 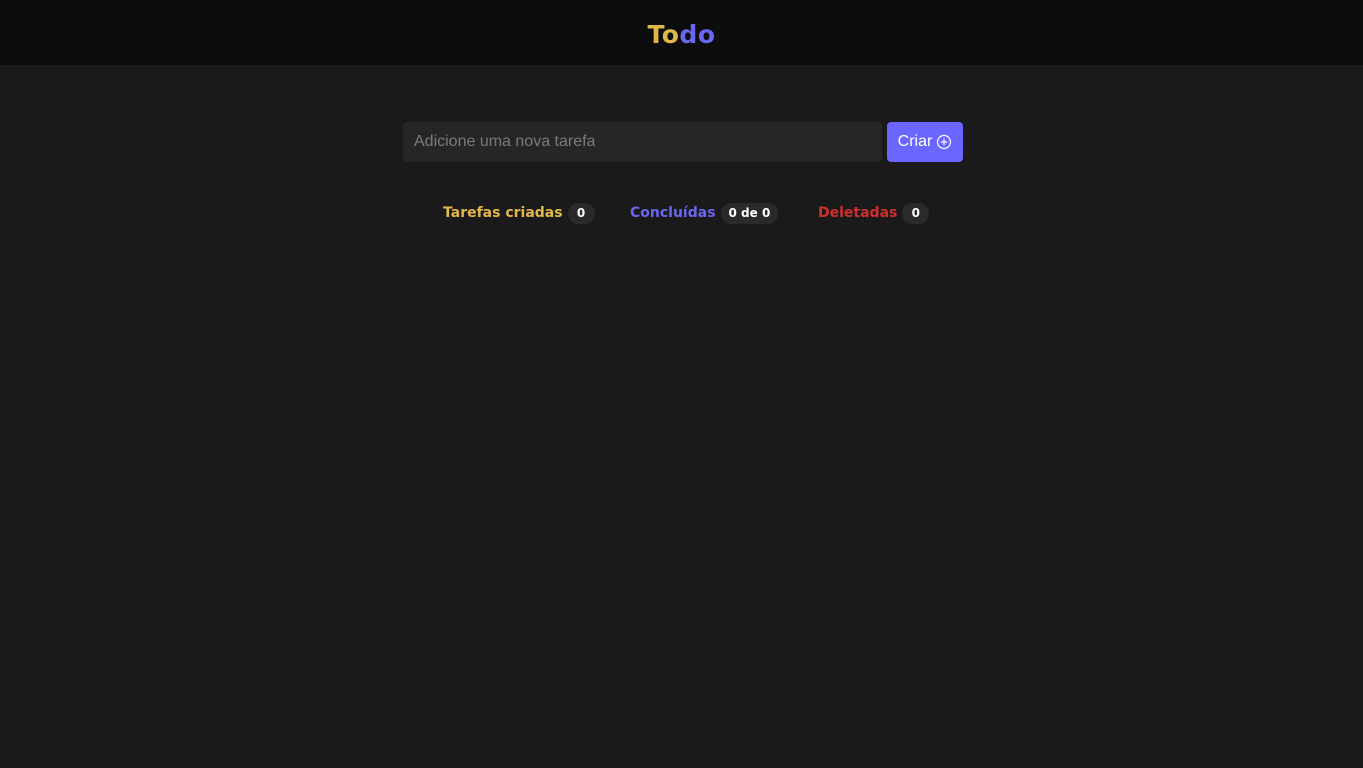 What do you see at coordinates (673, 213) in the screenshot?
I see `completed-tasks-label: Concluídas` at bounding box center [673, 213].